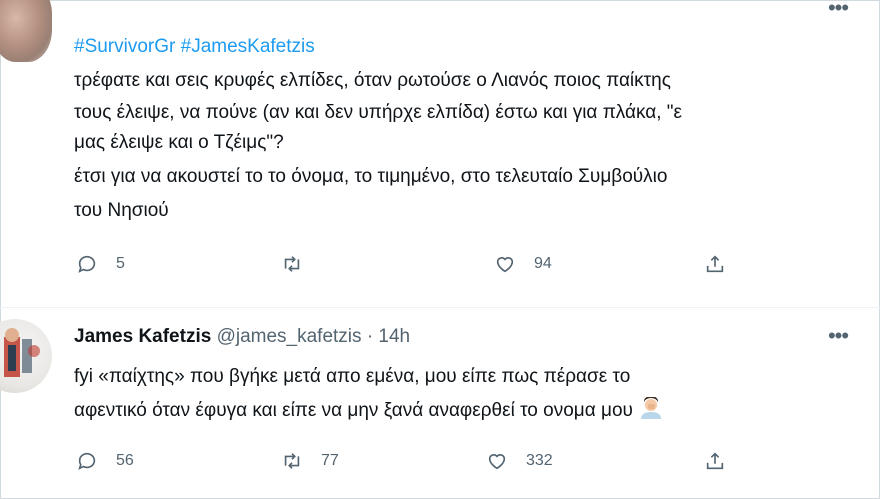  What do you see at coordinates (539, 460) in the screenshot?
I see `like-count: 332` at bounding box center [539, 460].